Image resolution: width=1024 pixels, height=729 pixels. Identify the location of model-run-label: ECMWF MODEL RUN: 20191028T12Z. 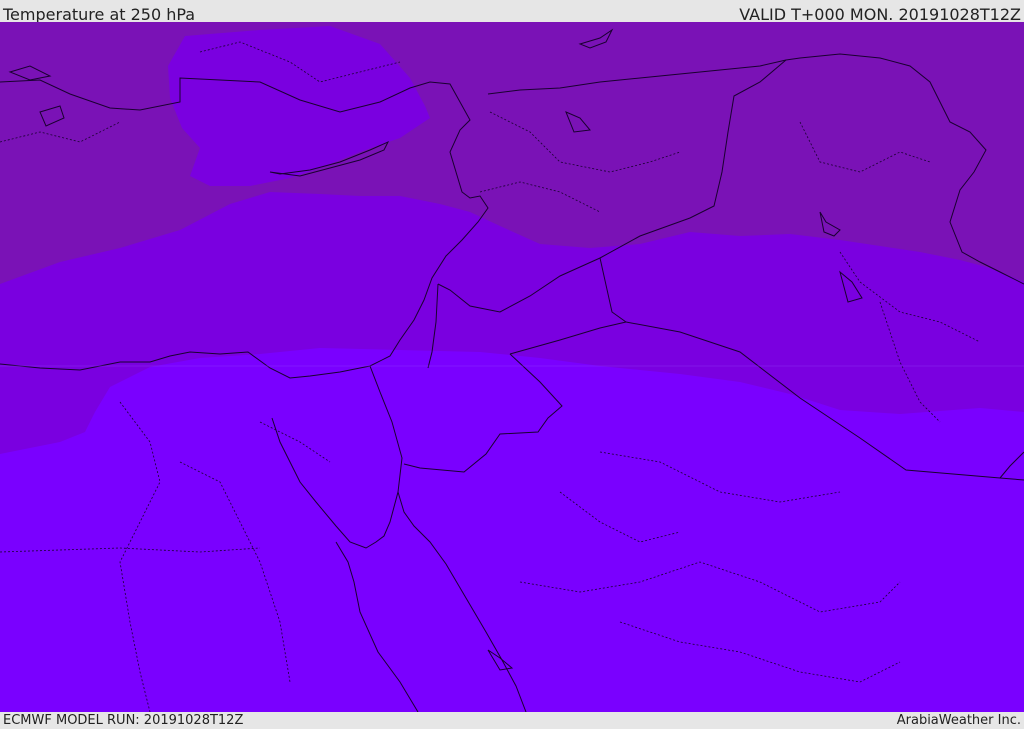
(123, 720).